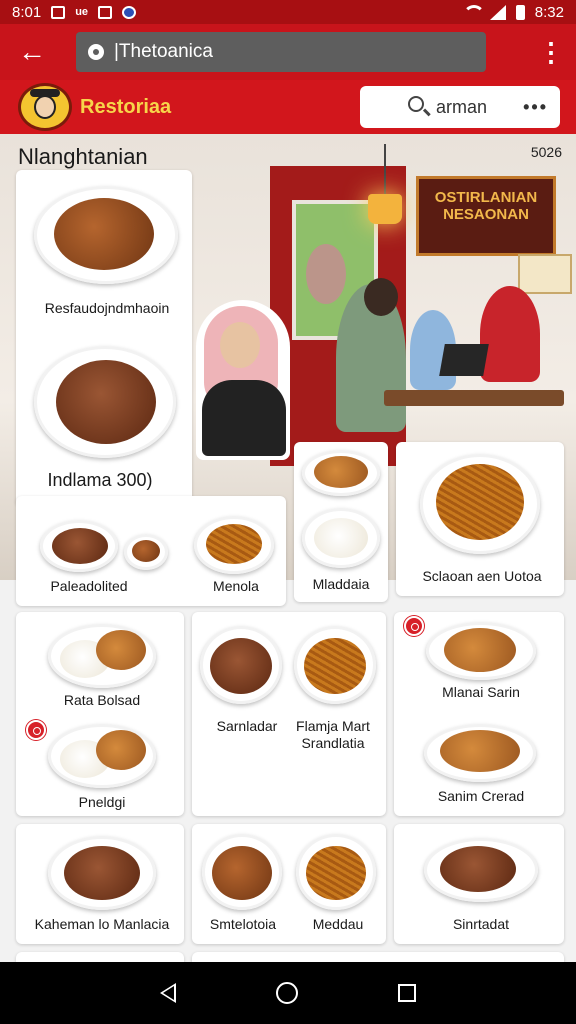  What do you see at coordinates (481, 924) in the screenshot?
I see `sinrtadat-label: Sinrtadat` at bounding box center [481, 924].